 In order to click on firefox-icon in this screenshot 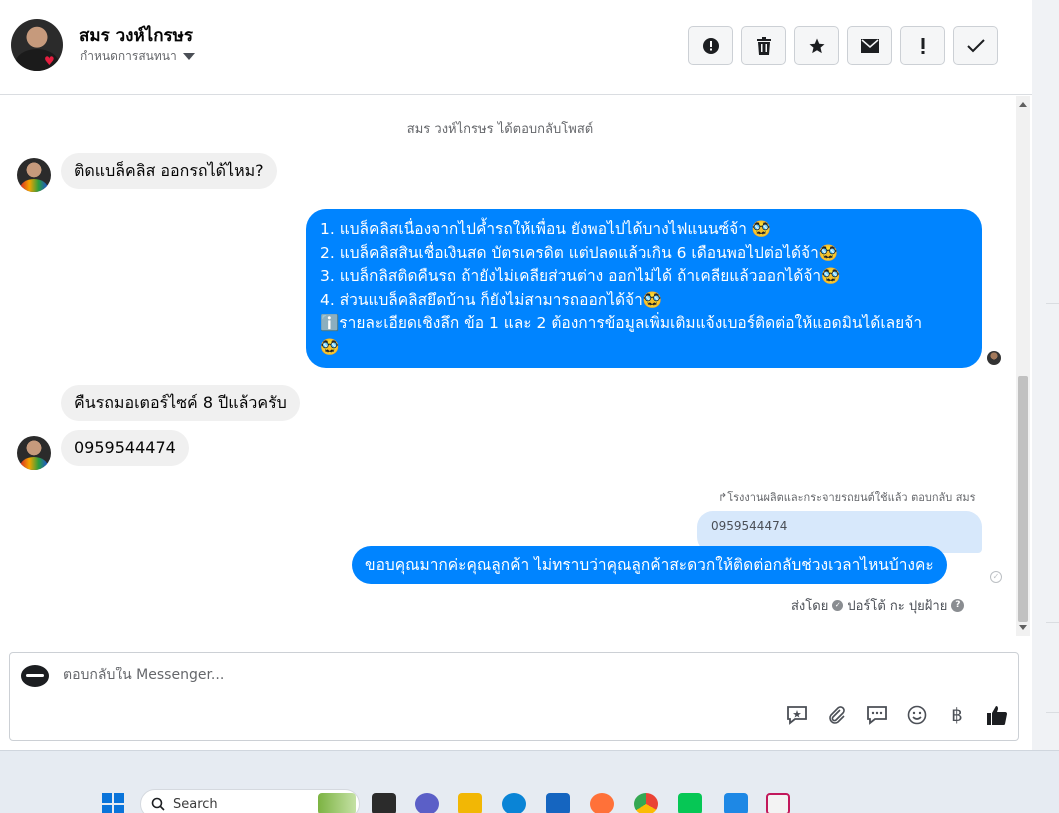, I will do `click(602, 803)`.